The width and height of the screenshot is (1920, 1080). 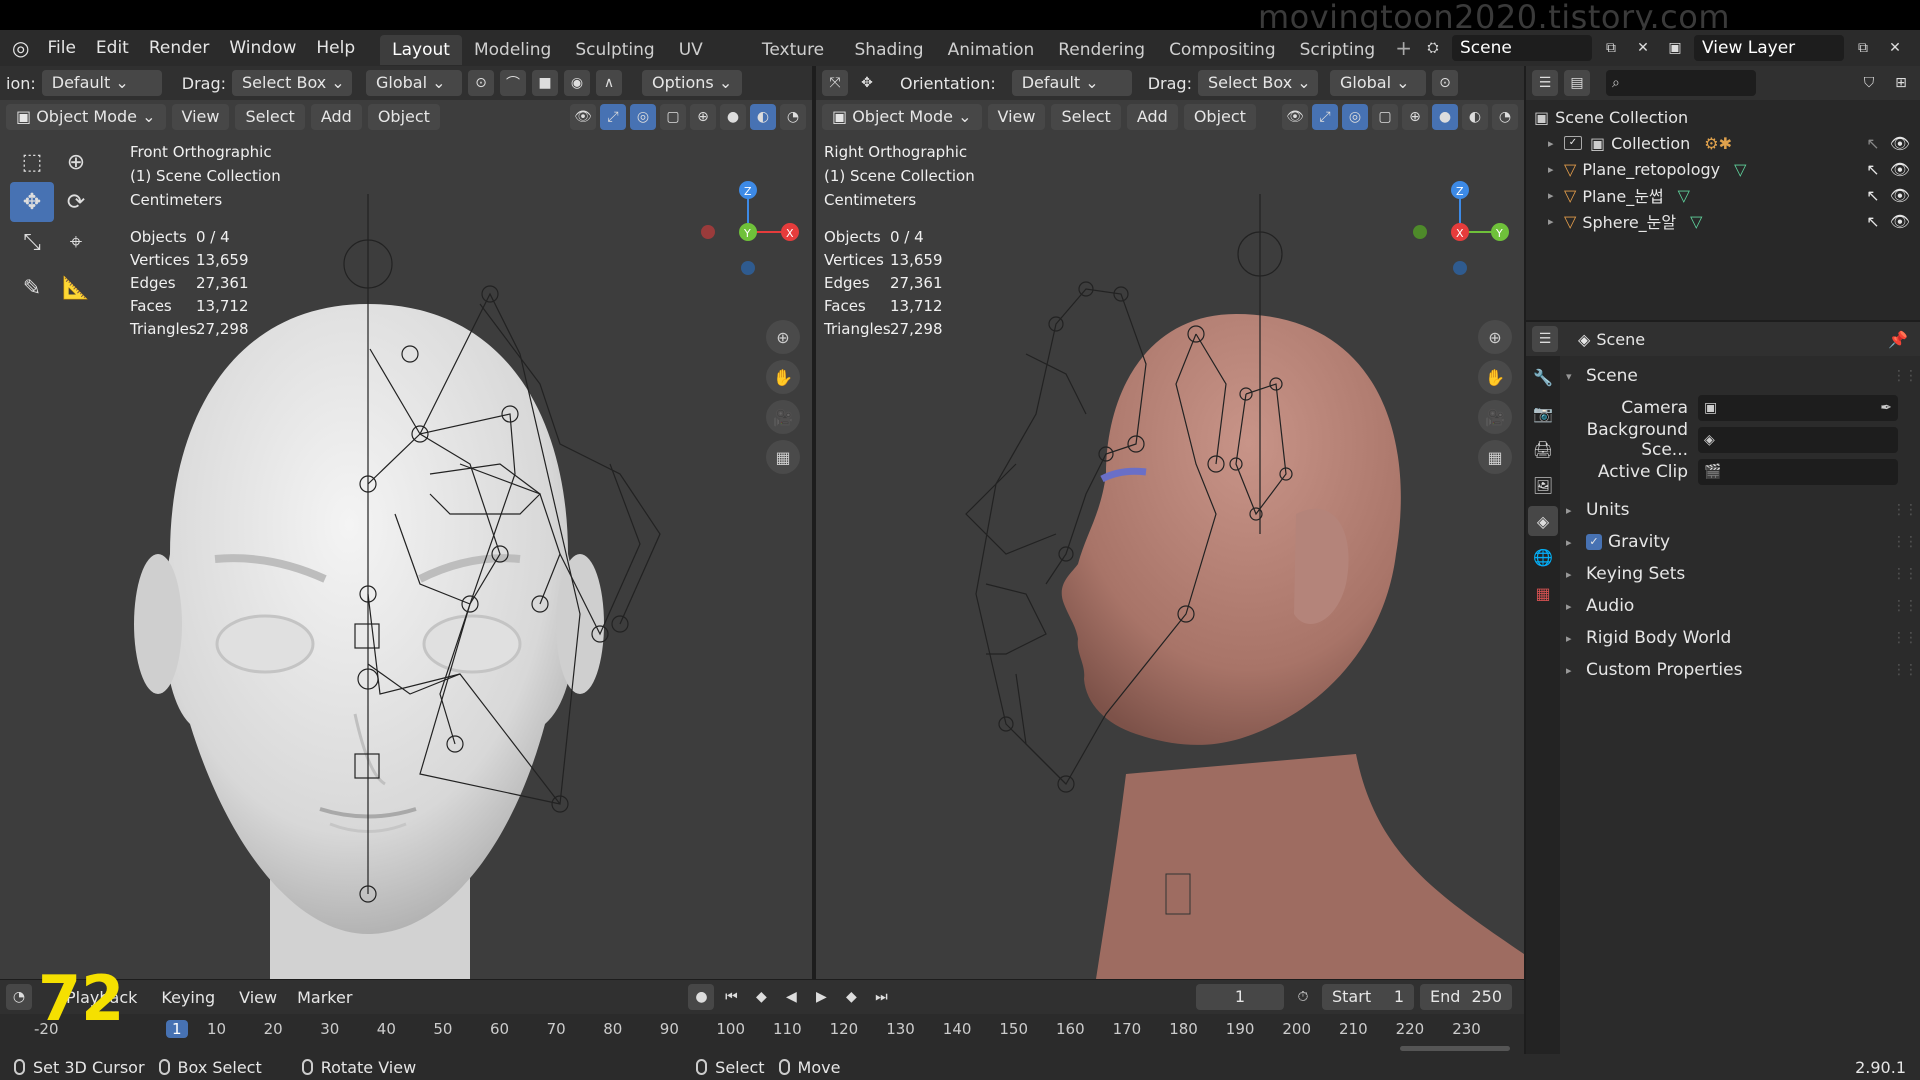 I want to click on falloff-icon: ∧, so click(x=609, y=83).